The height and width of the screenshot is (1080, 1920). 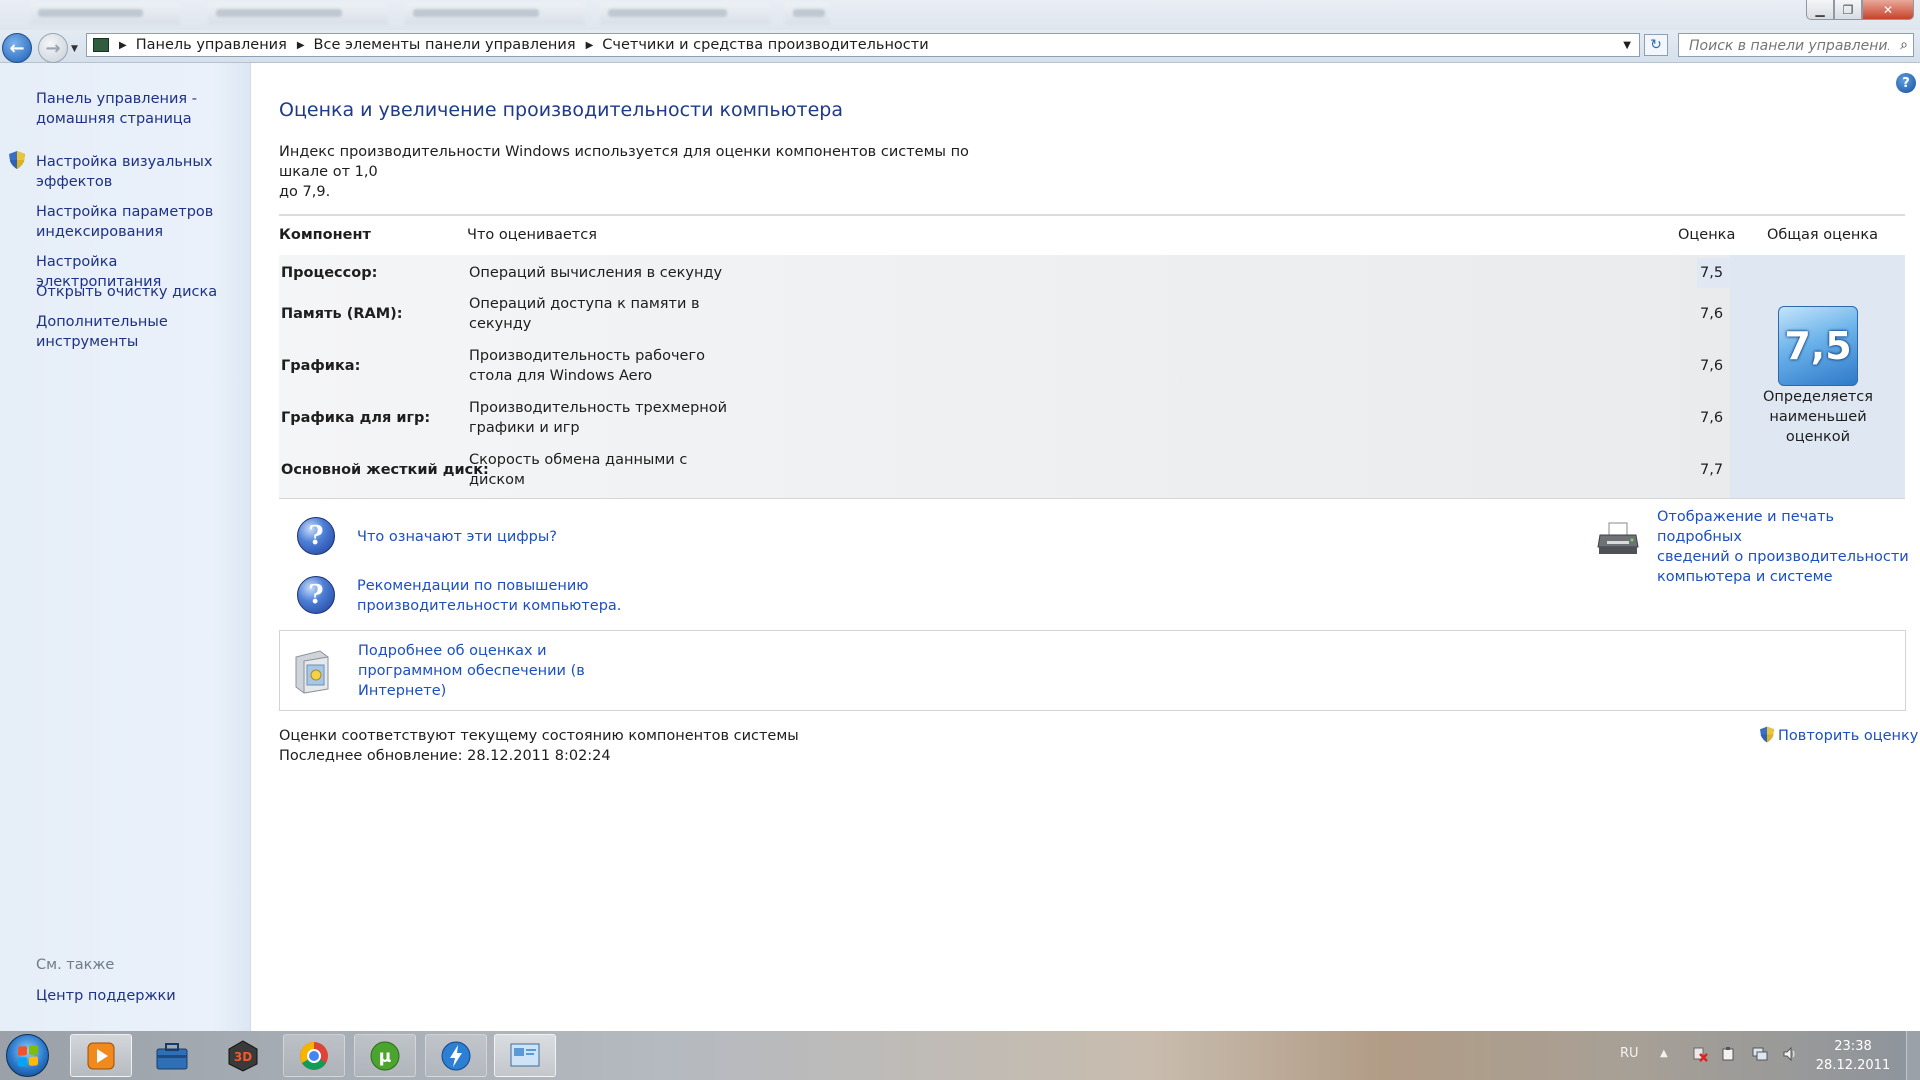 I want to click on address-dropdown-icon: ▼, so click(x=1627, y=45).